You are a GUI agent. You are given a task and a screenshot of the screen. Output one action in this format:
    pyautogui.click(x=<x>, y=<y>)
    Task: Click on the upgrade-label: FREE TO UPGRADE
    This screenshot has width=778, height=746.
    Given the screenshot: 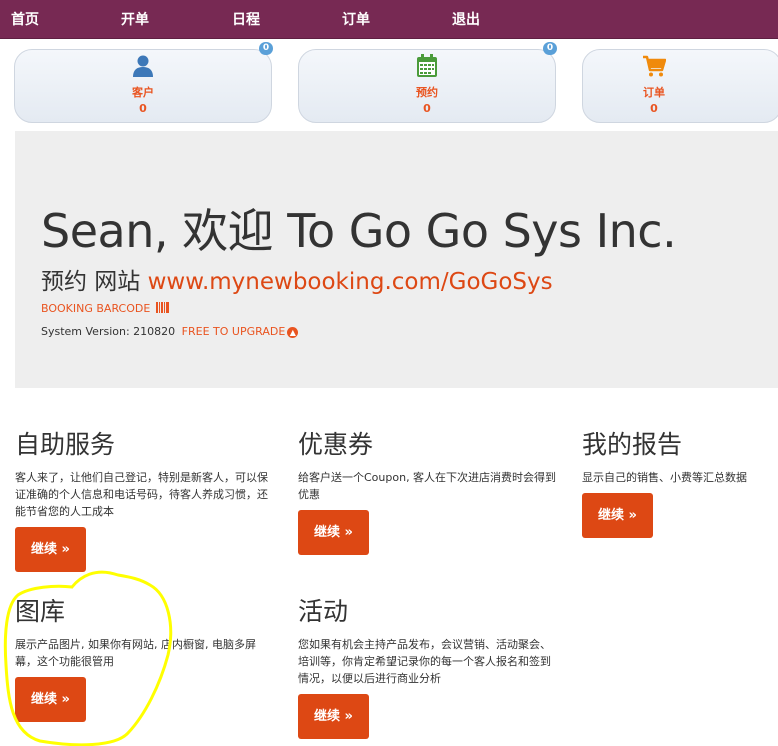 What is the action you would take?
    pyautogui.click(x=233, y=331)
    